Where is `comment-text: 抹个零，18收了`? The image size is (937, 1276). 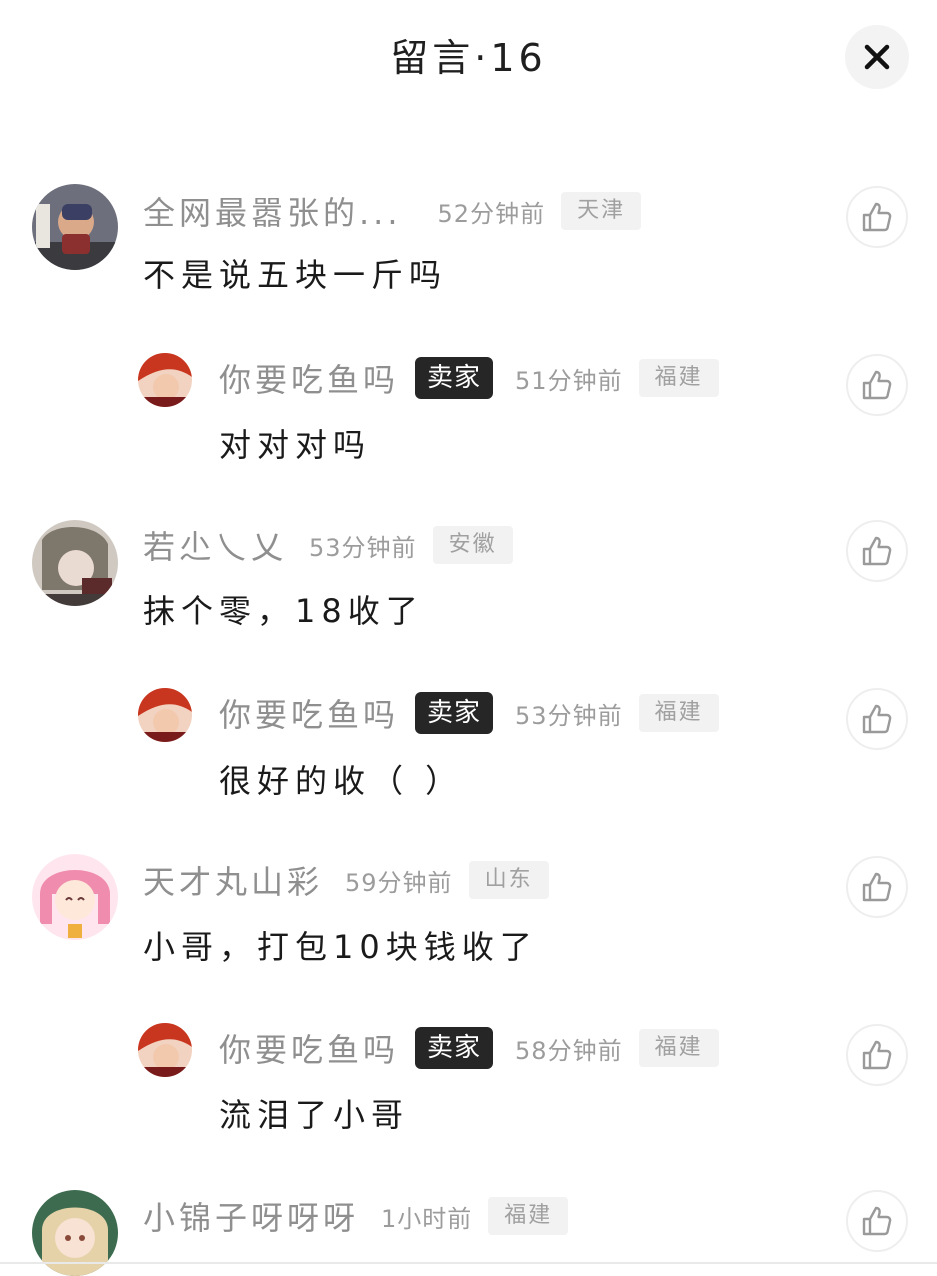 comment-text: 抹个零，18收了 is located at coordinates (283, 611).